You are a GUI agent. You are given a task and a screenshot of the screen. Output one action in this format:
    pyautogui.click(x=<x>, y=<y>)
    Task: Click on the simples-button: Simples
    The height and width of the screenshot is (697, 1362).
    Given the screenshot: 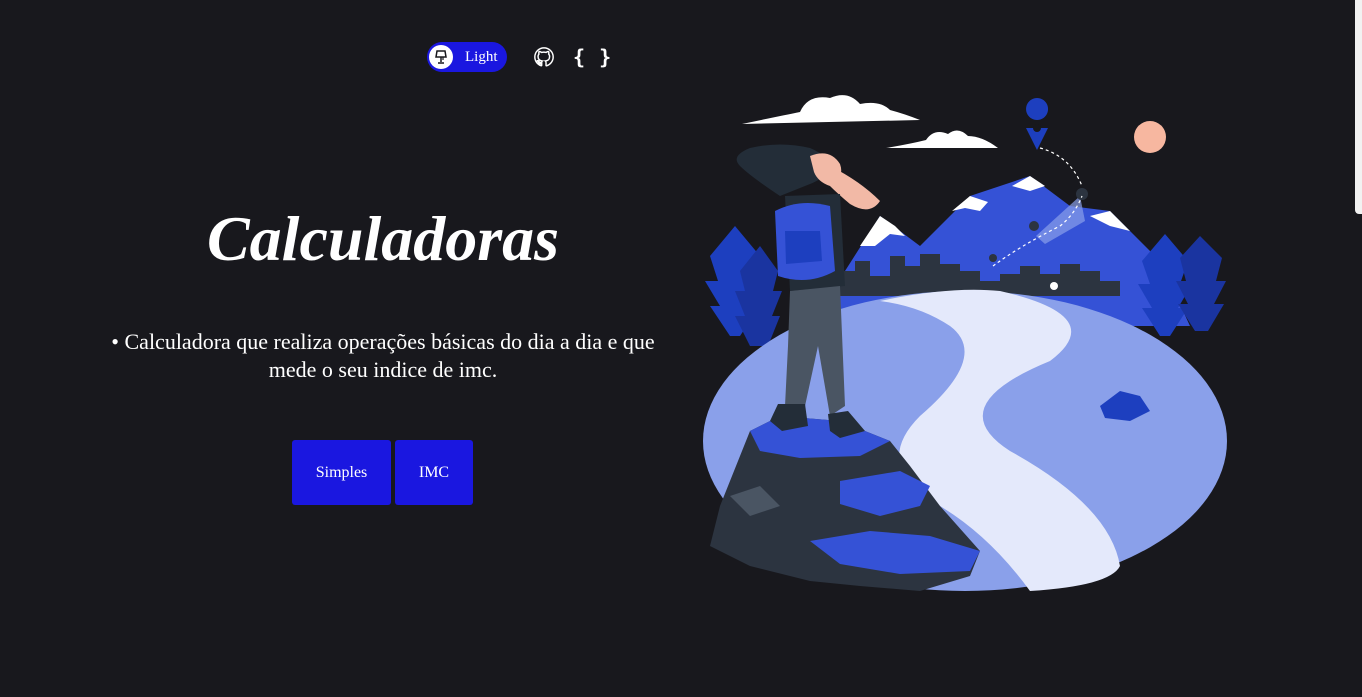 What is the action you would take?
    pyautogui.click(x=341, y=472)
    